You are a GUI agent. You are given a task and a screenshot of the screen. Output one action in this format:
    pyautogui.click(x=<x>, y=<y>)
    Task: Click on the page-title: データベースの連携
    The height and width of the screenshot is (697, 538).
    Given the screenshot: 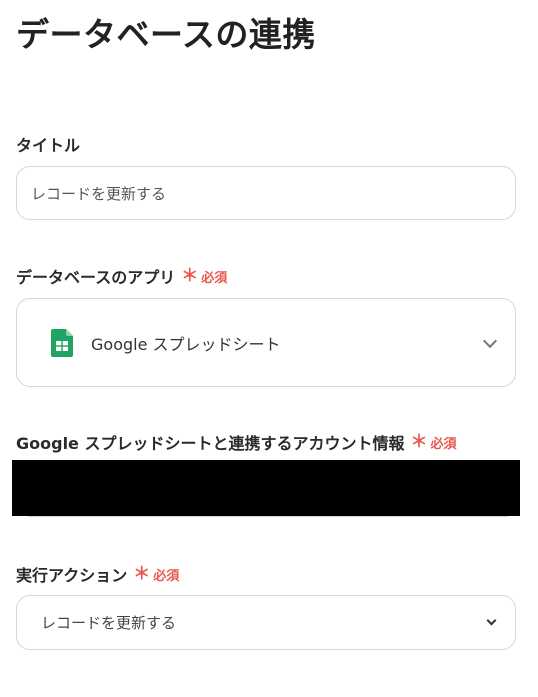 What is the action you would take?
    pyautogui.click(x=166, y=34)
    